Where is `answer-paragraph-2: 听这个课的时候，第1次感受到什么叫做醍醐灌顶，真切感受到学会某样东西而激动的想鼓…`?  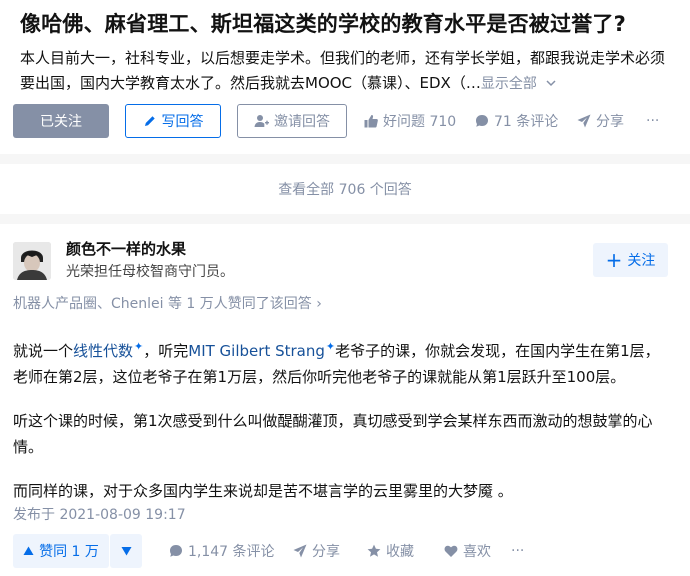
answer-paragraph-2: 听这个课的时候，第1次感受到什么叫做醍醐灌顶，真切感受到学会某样东西而激动的想鼓… is located at coordinates (333, 434).